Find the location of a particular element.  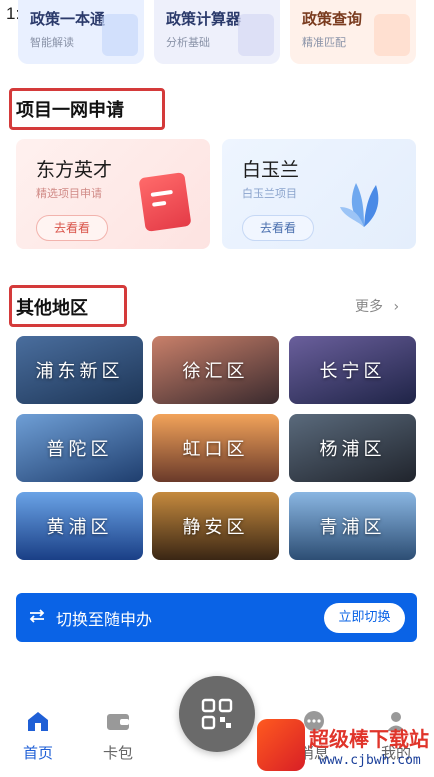

watermark: 超级棒下载站 www.cjbwh.com is located at coordinates (344, 746).